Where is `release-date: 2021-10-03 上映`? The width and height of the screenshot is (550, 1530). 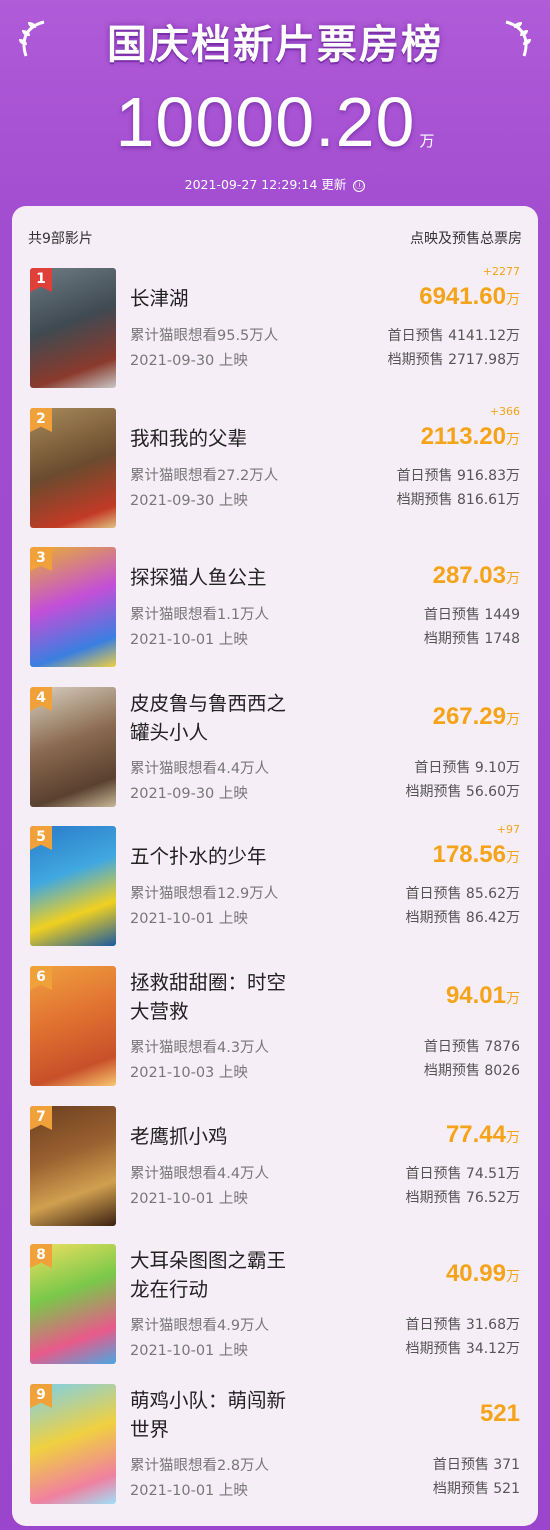
release-date: 2021-10-03 上映 is located at coordinates (189, 1073).